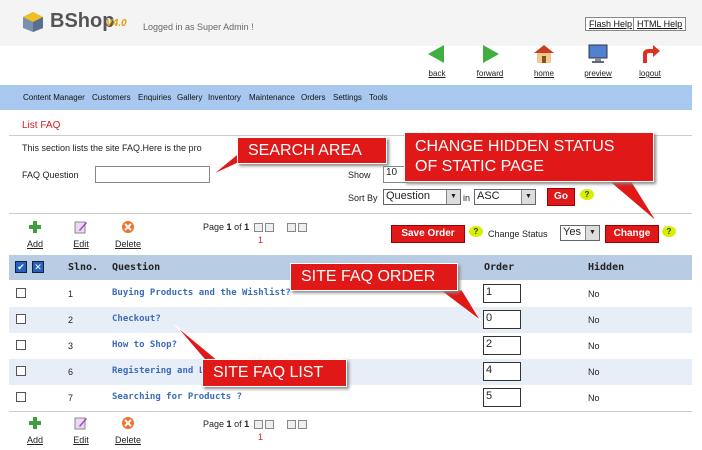 This screenshot has height=450, width=702. Describe the element at coordinates (479, 166) in the screenshot. I see `callout-line: OF STATIC PAGE` at that location.